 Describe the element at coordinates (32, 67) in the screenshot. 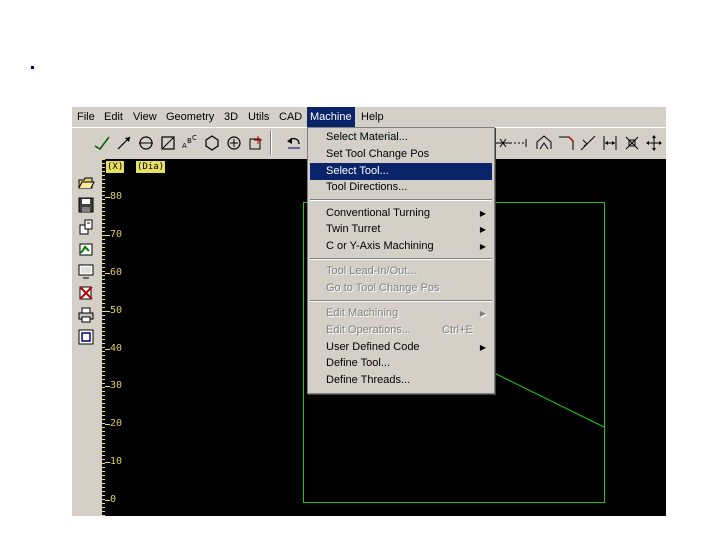

I see `bullet-dot` at that location.